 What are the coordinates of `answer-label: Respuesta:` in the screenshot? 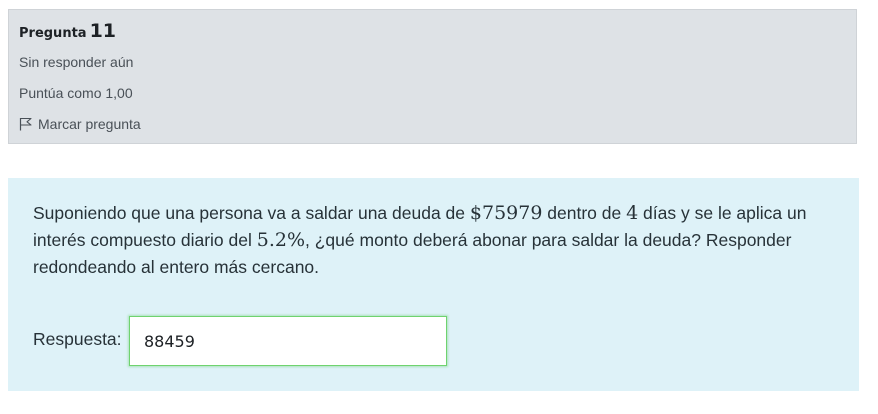 It's located at (77, 339).